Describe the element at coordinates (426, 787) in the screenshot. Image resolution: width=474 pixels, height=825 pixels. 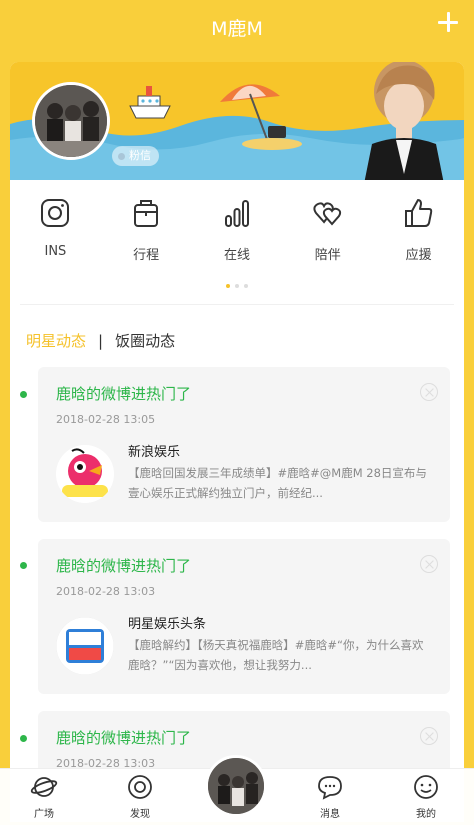
I see `face-icon` at that location.